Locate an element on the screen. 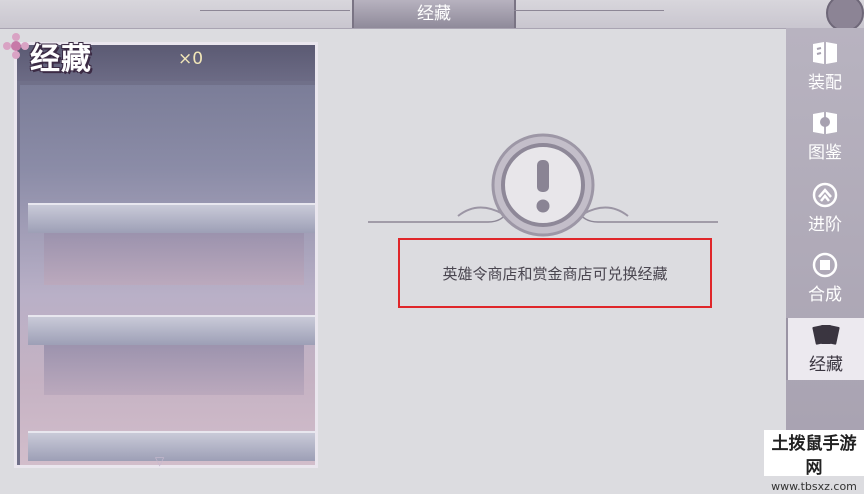 The image size is (864, 494). warning-emblem is located at coordinates (543, 185).